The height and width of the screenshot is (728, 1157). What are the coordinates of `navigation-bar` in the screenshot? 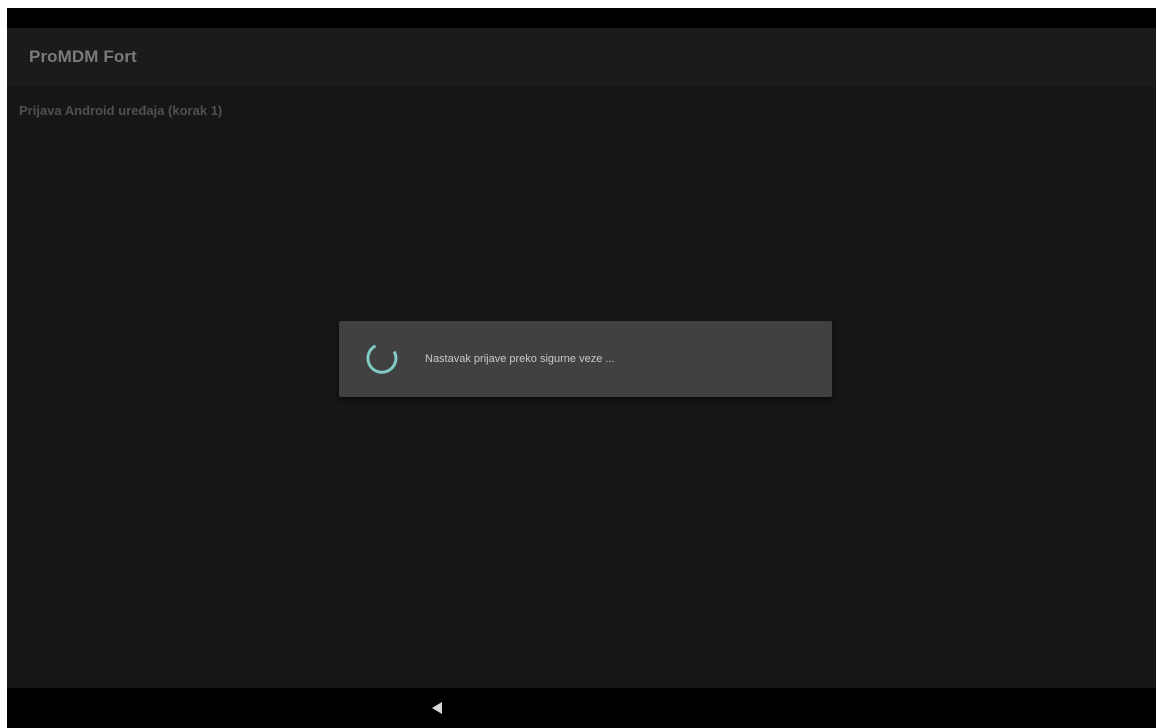 It's located at (581, 708).